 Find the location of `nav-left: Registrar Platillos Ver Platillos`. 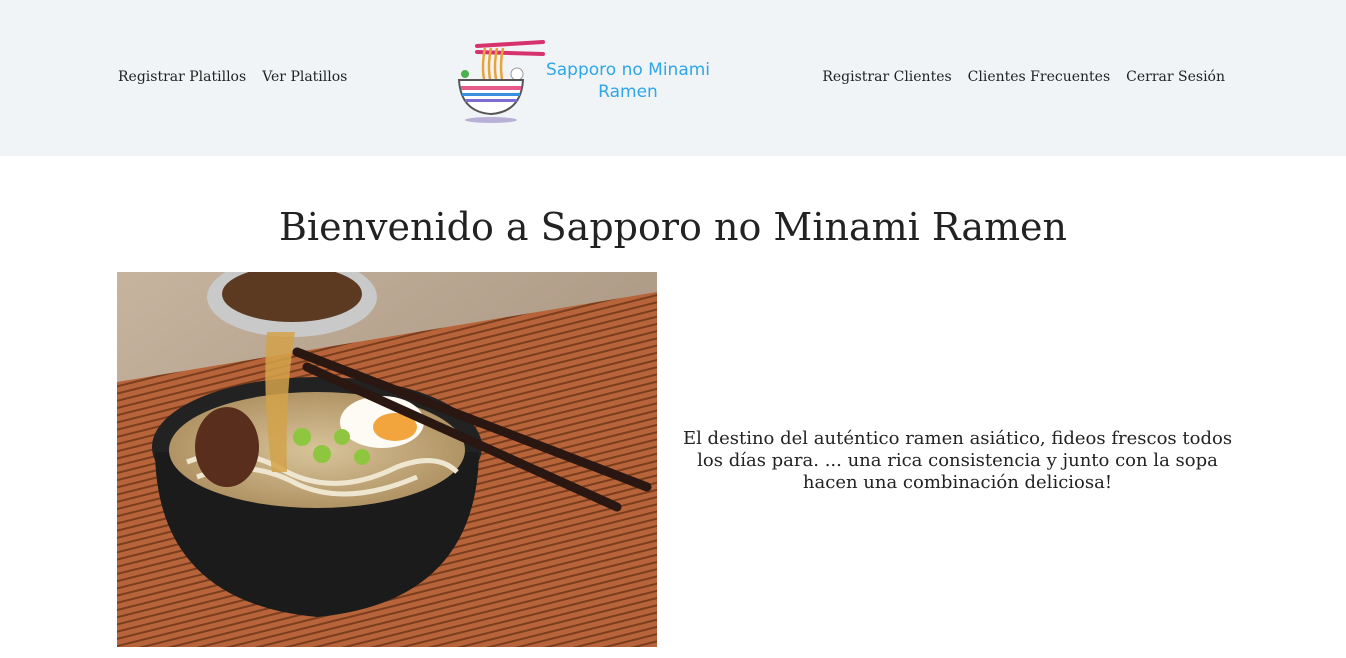

nav-left: Registrar Platillos Ver Platillos is located at coordinates (232, 77).